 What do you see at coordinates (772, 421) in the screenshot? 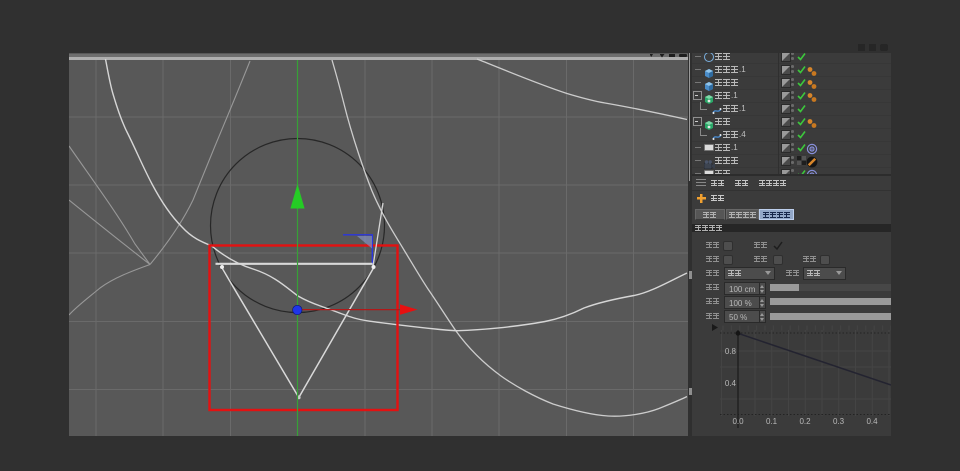
I see `svg-text: 0.1` at bounding box center [772, 421].